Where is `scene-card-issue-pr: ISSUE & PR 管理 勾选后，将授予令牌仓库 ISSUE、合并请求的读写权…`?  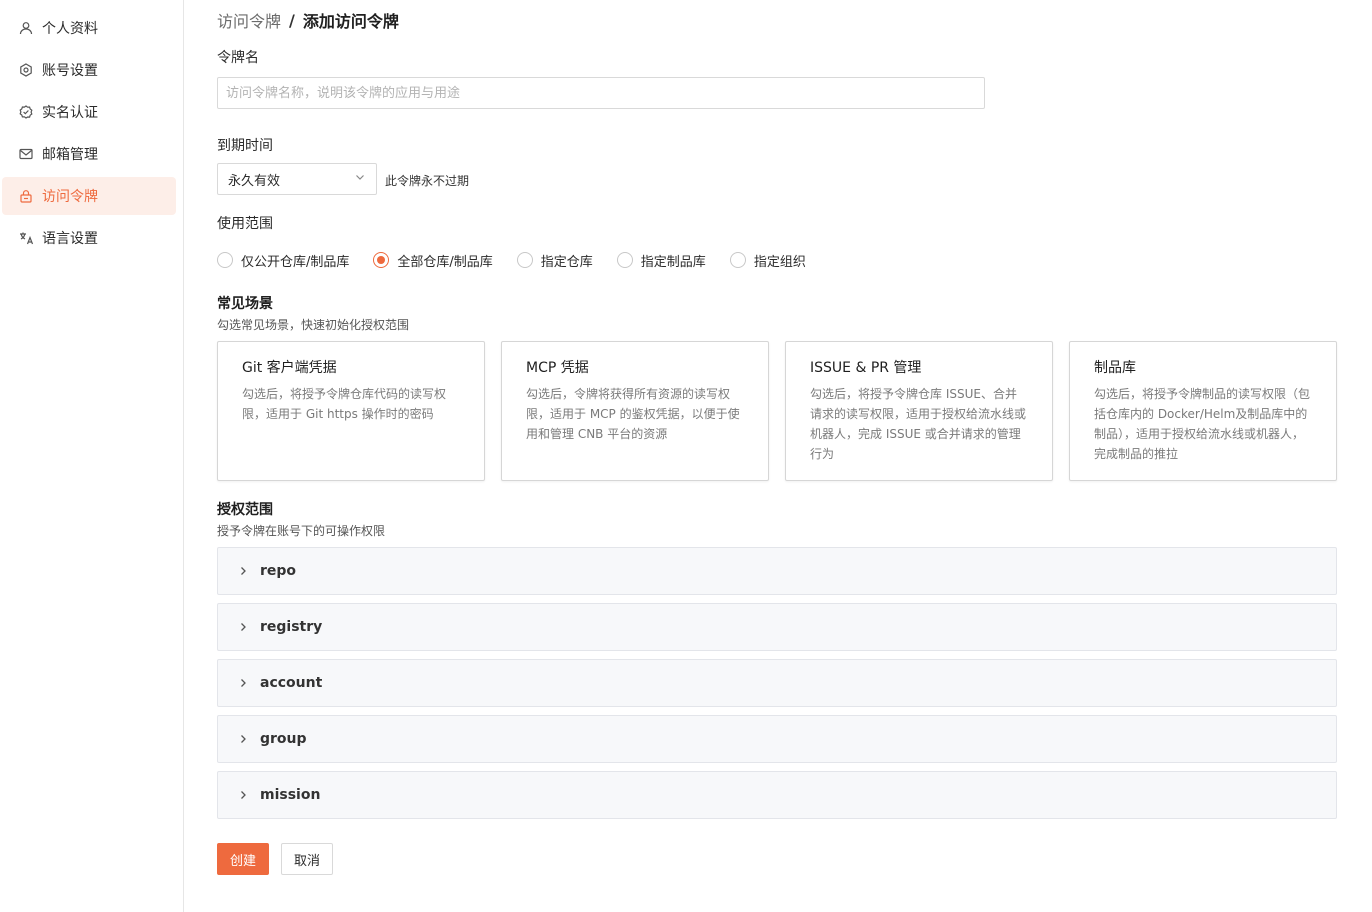
scene-card-issue-pr: ISSUE & PR 管理 勾选后，将授予令牌仓库 ISSUE、合并请求的读写权… is located at coordinates (919, 411).